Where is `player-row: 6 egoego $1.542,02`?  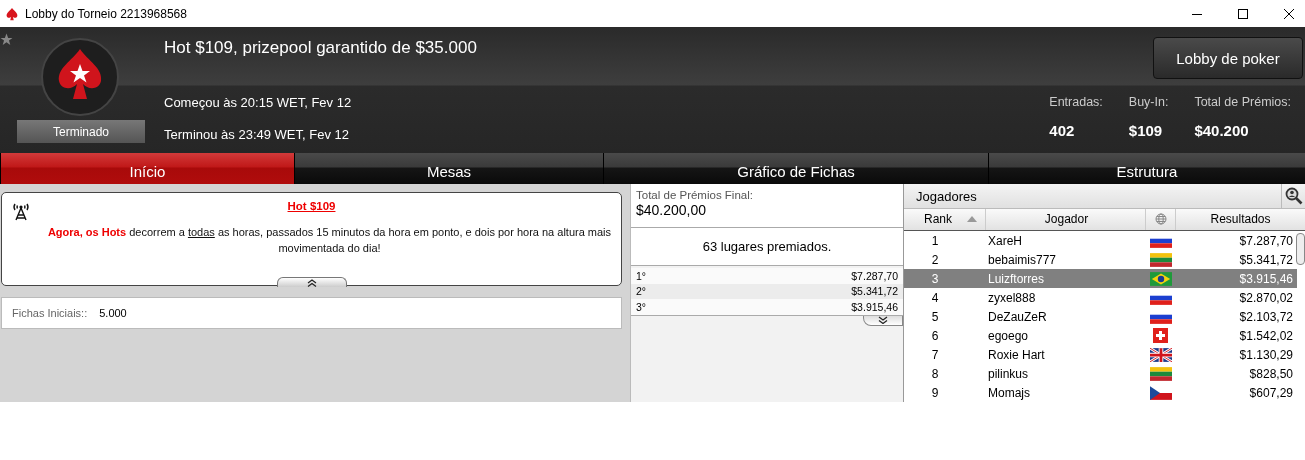 player-row: 6 egoego $1.542,02 is located at coordinates (1100, 335).